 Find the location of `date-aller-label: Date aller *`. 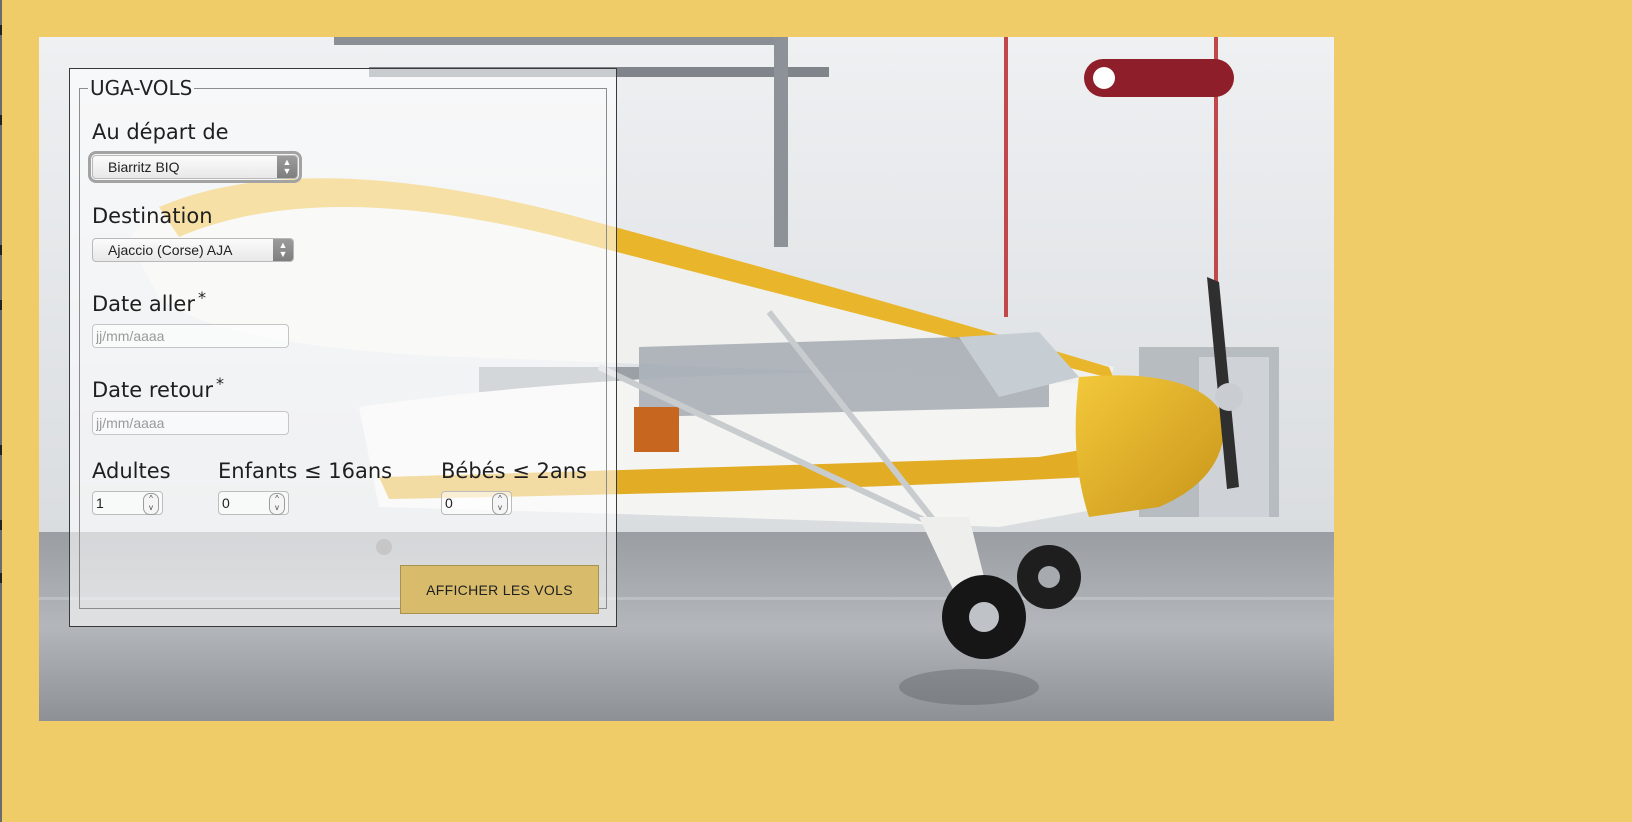

date-aller-label: Date aller * is located at coordinates (149, 302).